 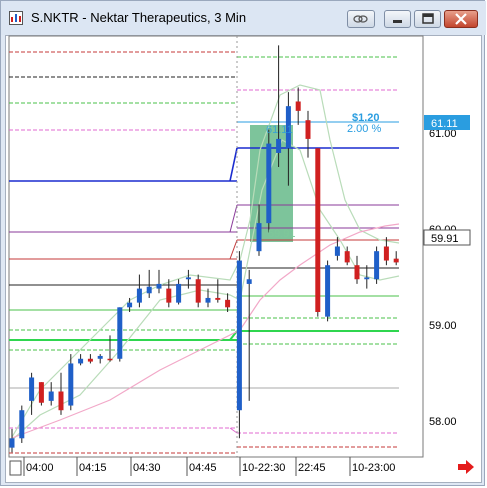 What do you see at coordinates (263, 468) in the screenshot?
I see `time-label: 10-22:30` at bounding box center [263, 468].